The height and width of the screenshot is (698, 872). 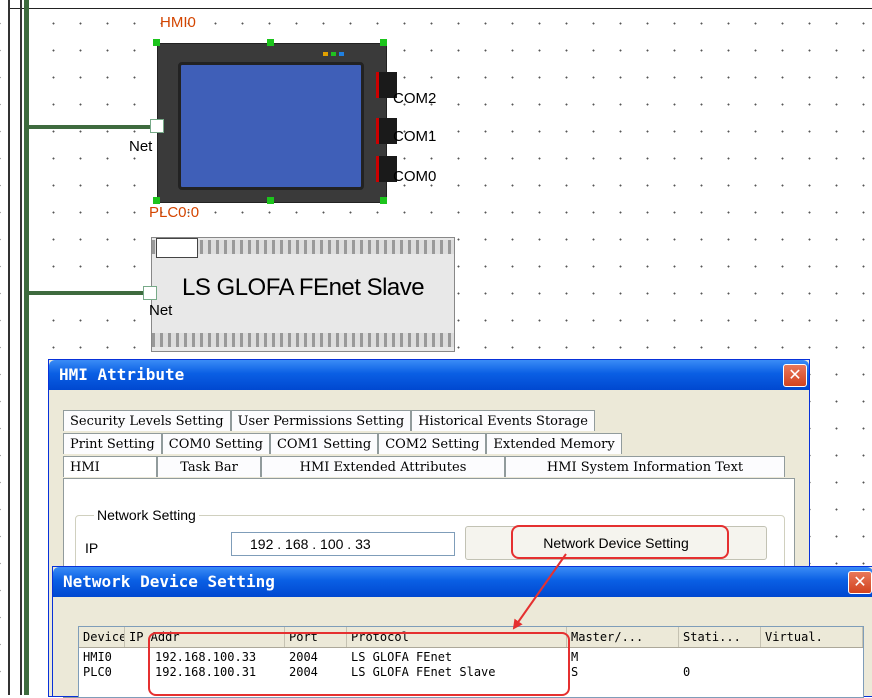 I want to click on cell-device: PLC0, so click(x=97, y=672).